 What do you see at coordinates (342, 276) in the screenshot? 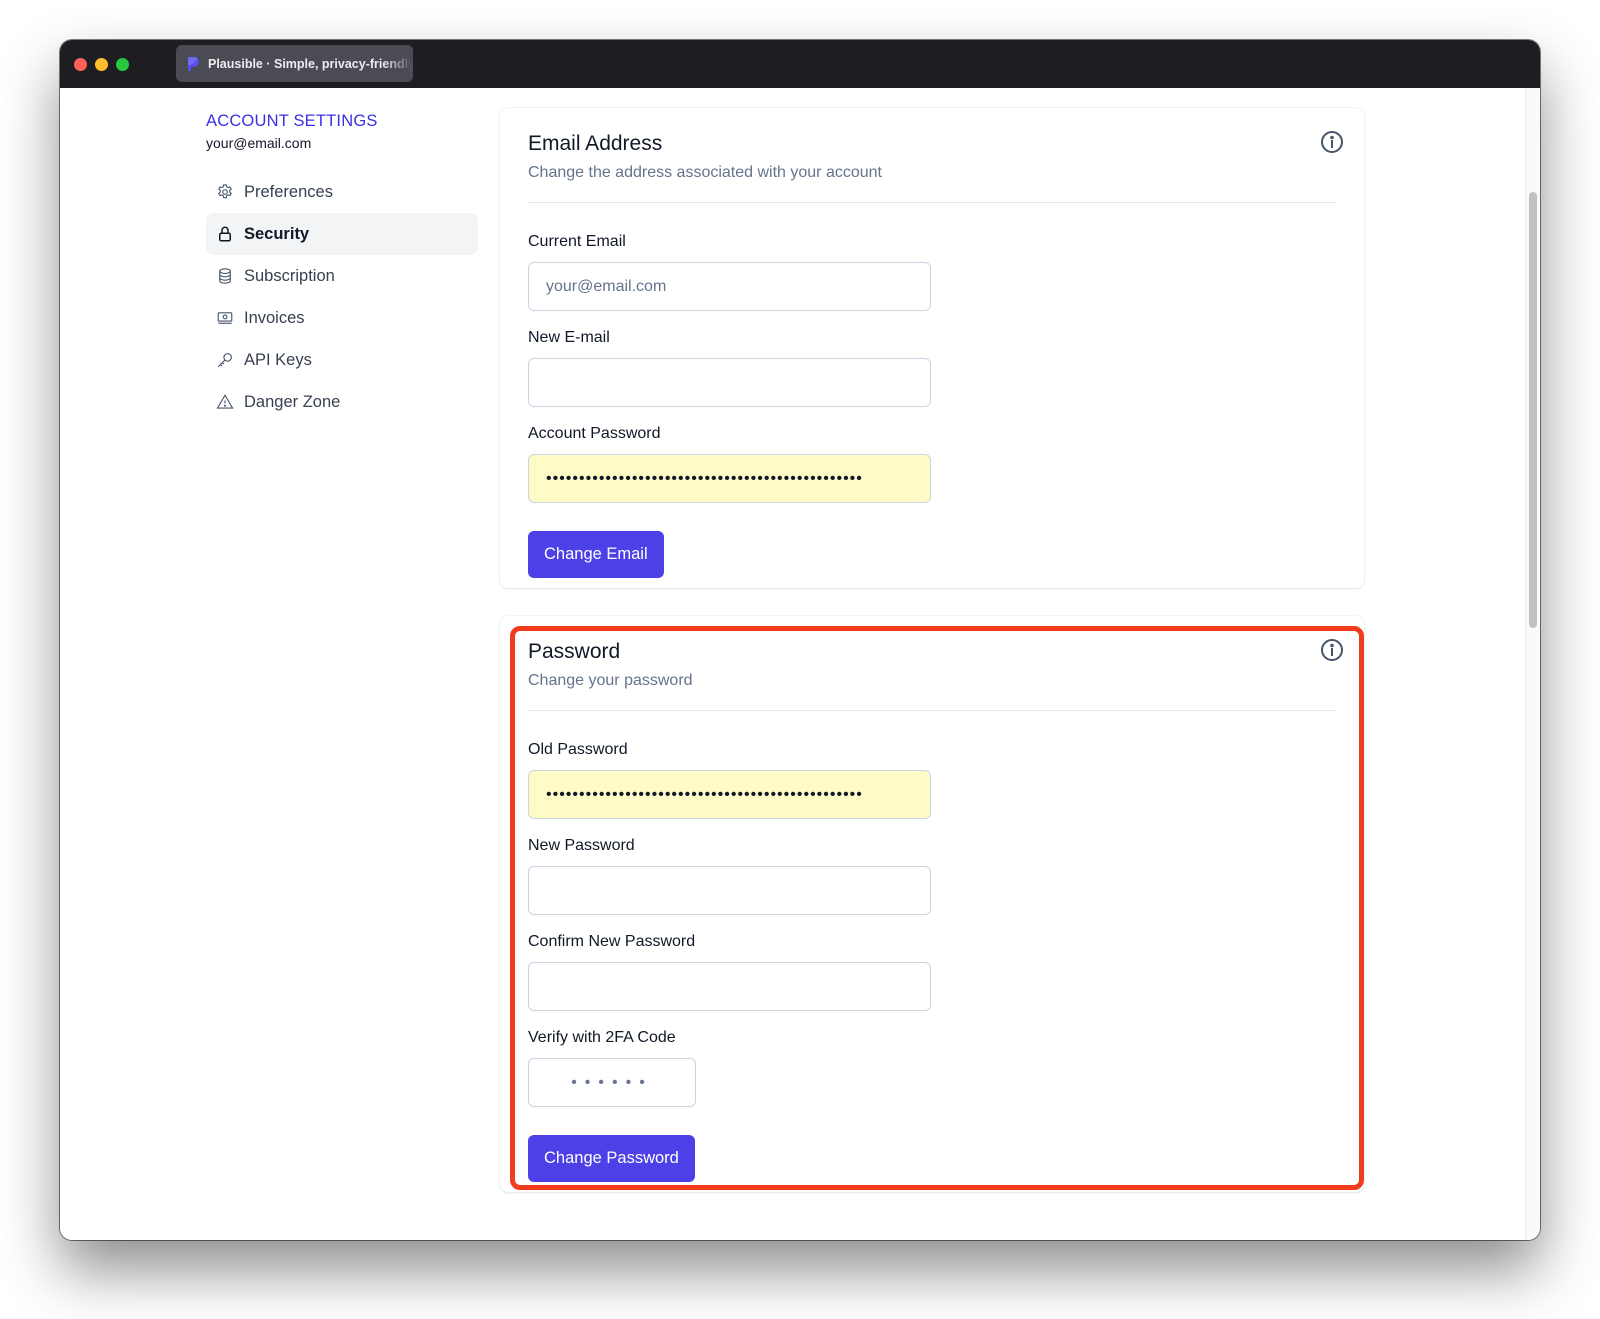
I see `sidebar-item-subscription: Subscription` at bounding box center [342, 276].